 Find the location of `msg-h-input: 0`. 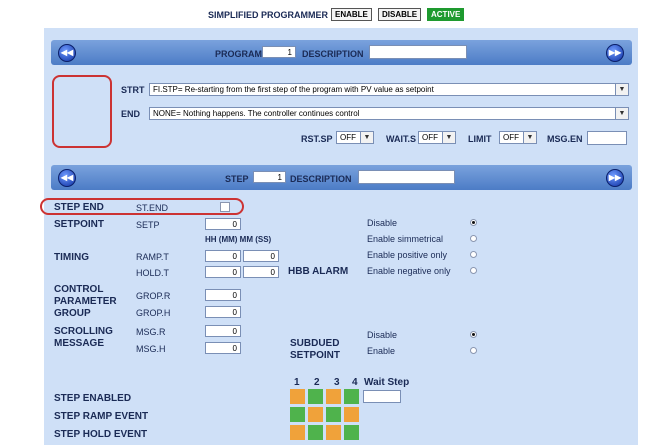

msg-h-input: 0 is located at coordinates (223, 348).